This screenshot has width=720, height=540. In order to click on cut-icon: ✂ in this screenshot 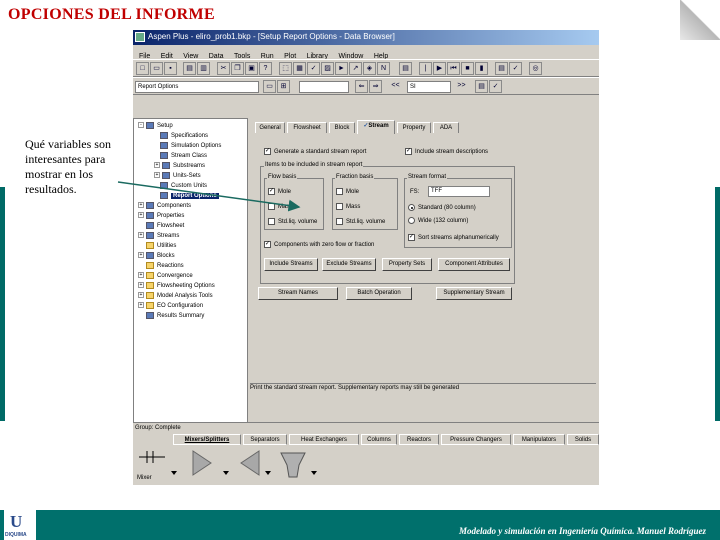, I will do `click(223, 68)`.